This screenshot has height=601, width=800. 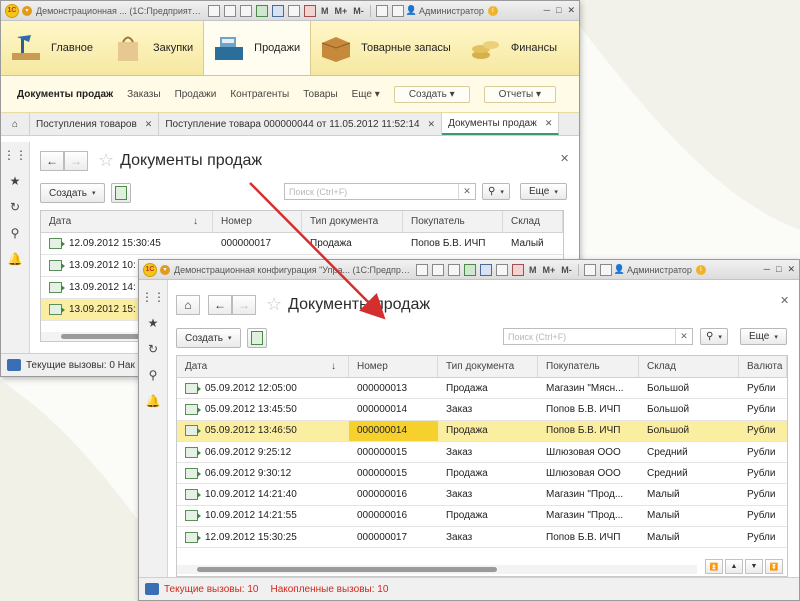 I want to click on cmd-contractors: Контрагенты, so click(x=259, y=94).